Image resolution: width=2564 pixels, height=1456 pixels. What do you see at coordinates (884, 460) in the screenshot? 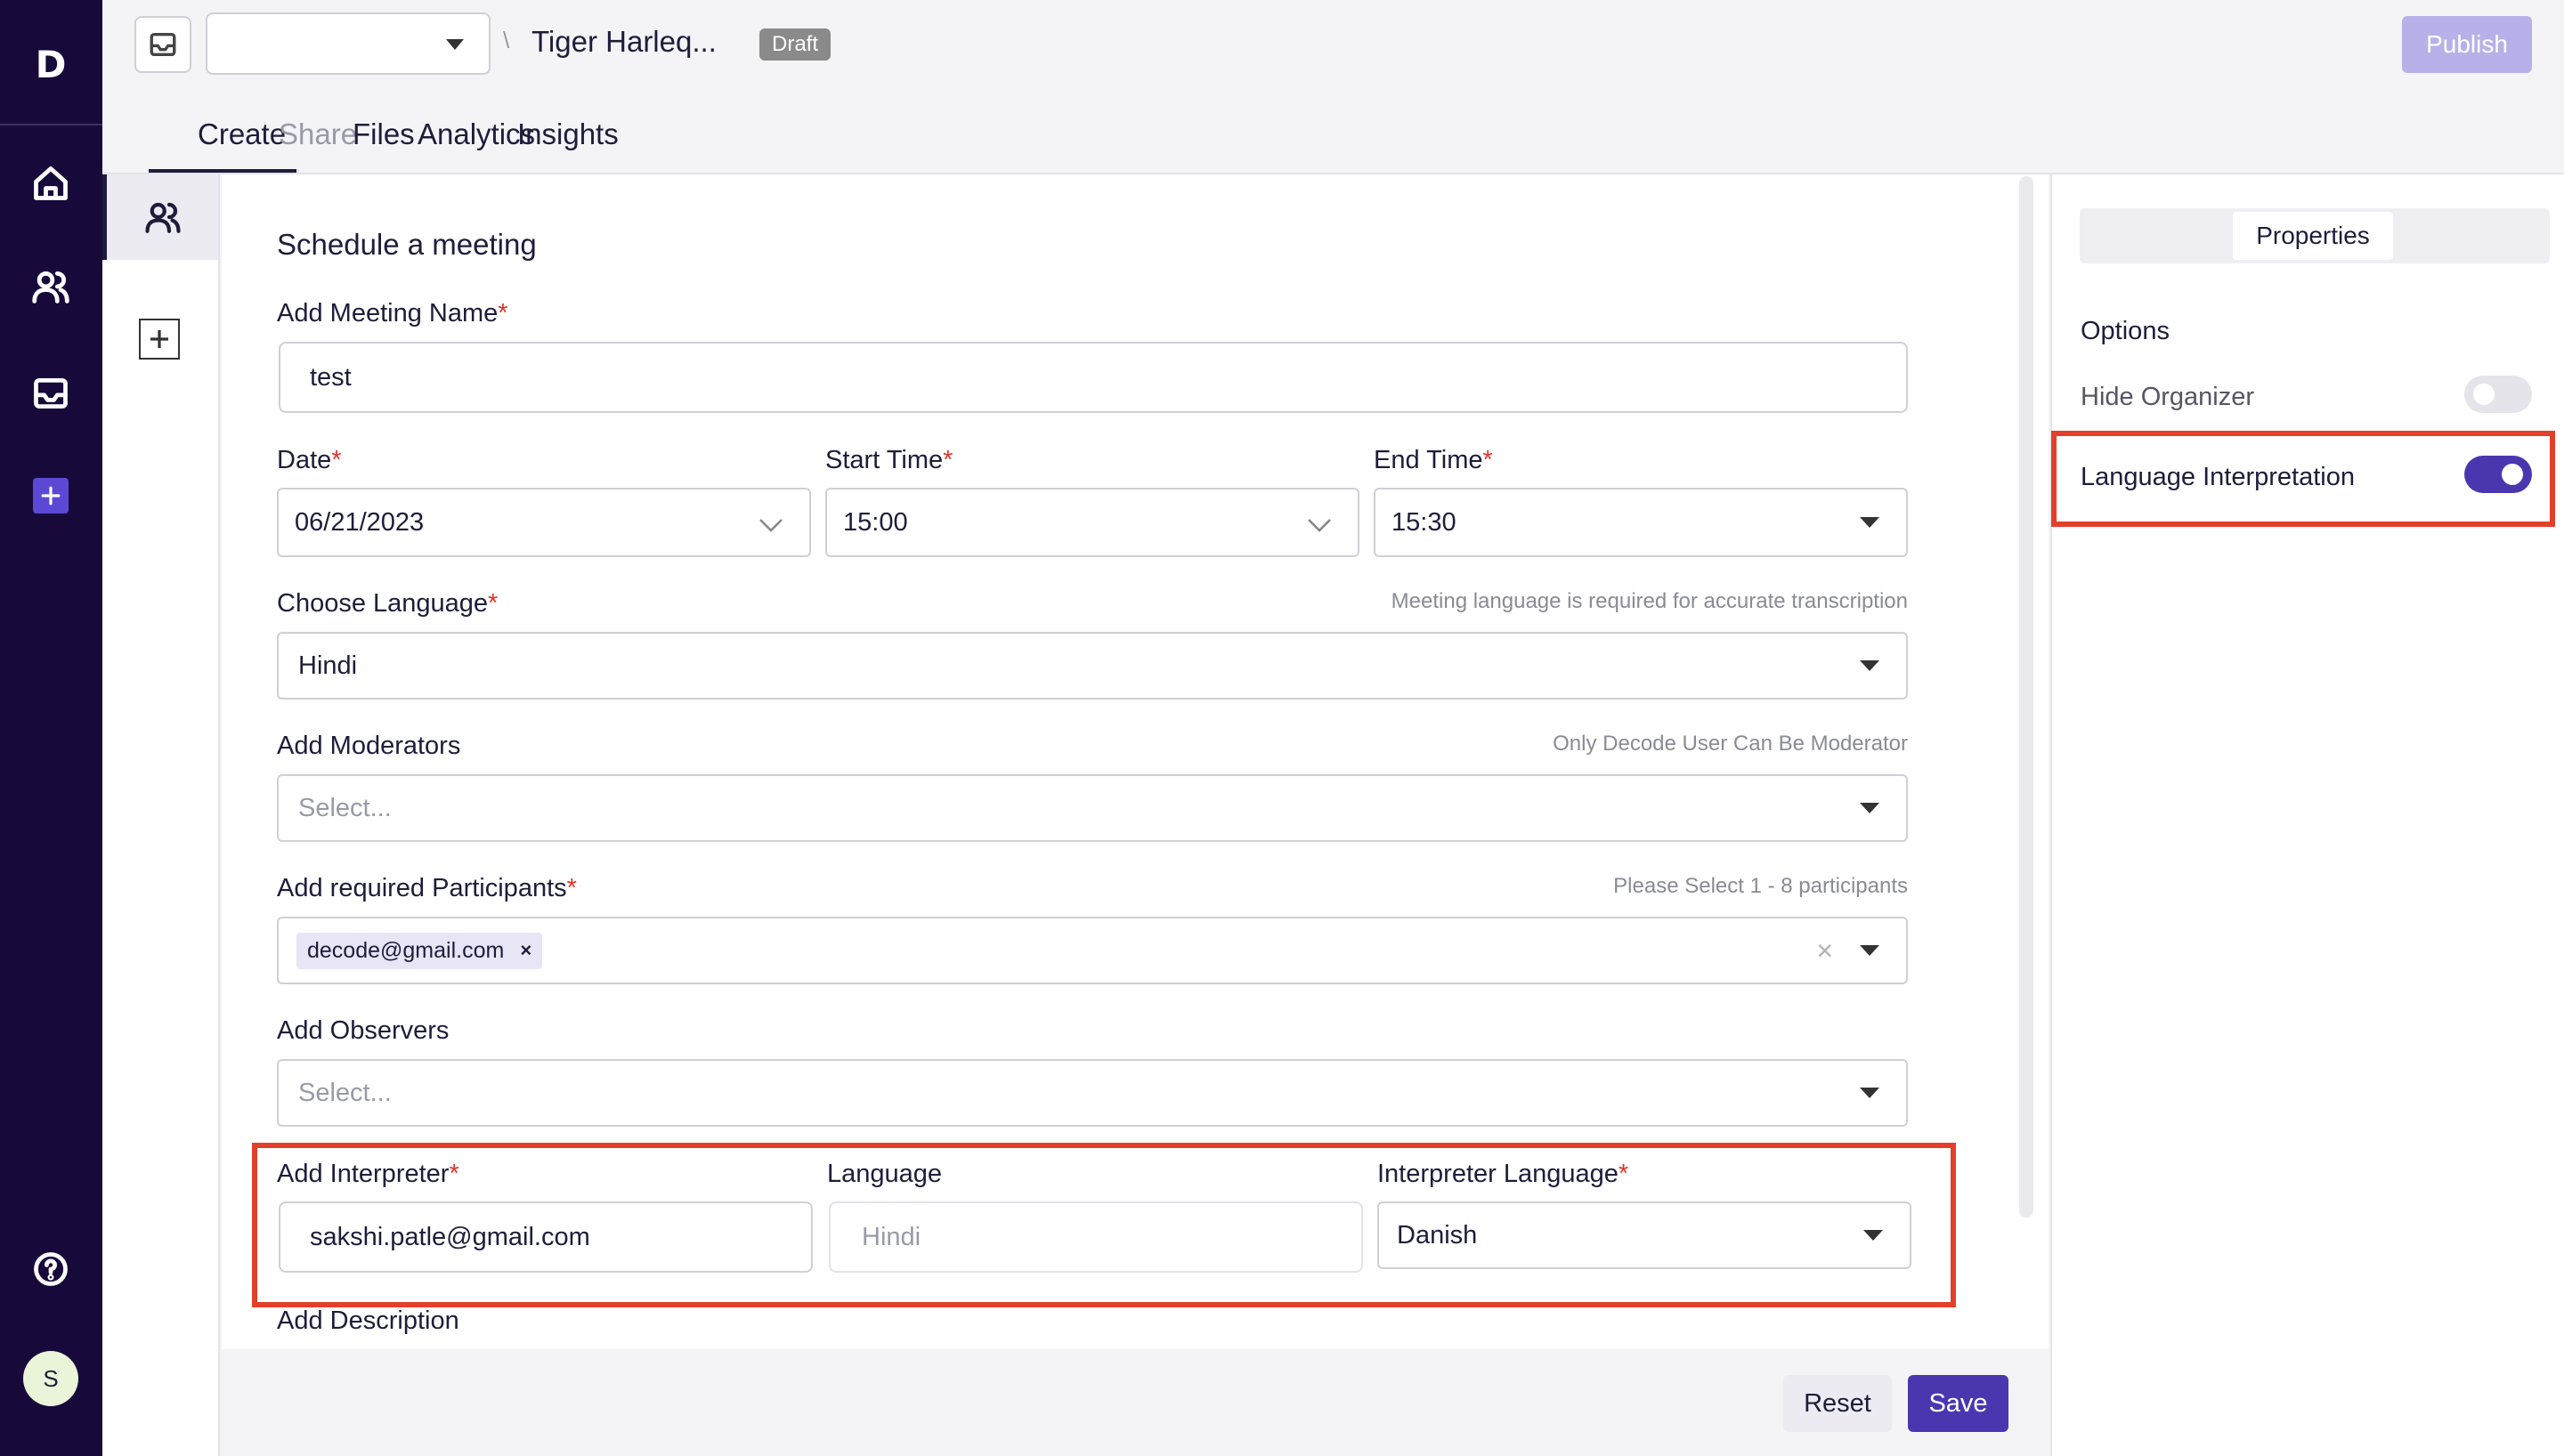
I see `label-text: Start Time` at bounding box center [884, 460].